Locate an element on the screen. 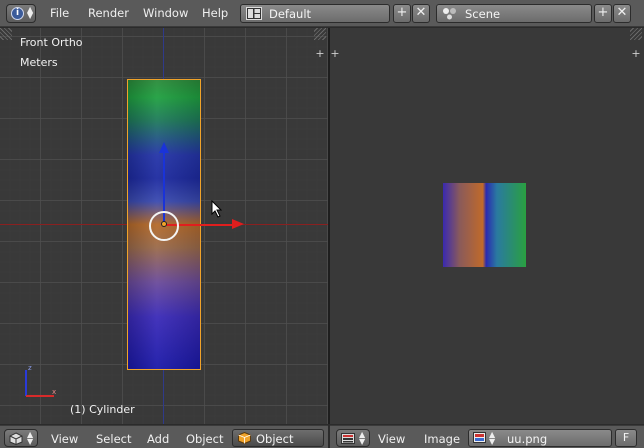  scene-selector: Scene is located at coordinates (514, 13).